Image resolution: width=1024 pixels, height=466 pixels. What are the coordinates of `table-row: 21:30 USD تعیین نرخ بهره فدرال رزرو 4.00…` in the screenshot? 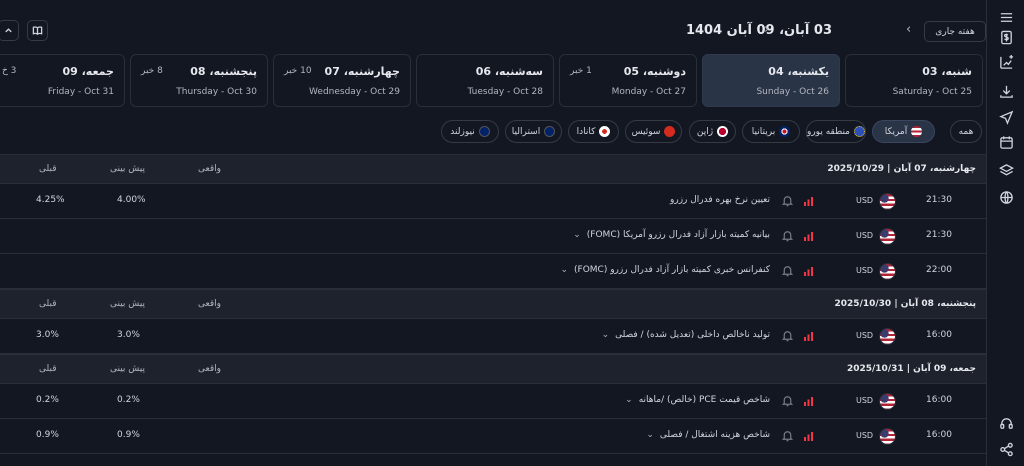 It's located at (493, 201).